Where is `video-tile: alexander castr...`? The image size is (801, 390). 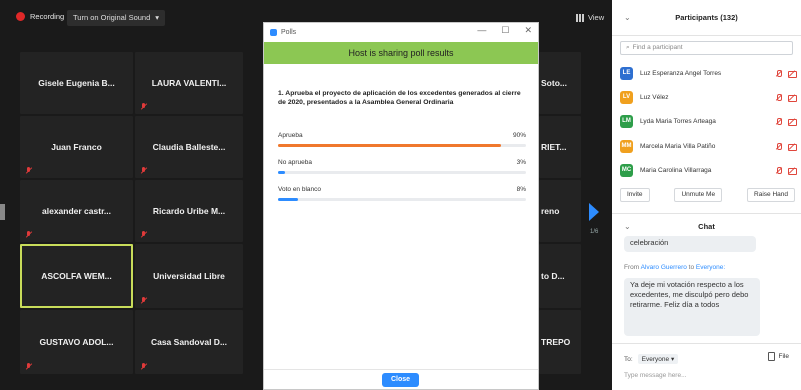
video-tile: alexander castr... is located at coordinates (76, 211).